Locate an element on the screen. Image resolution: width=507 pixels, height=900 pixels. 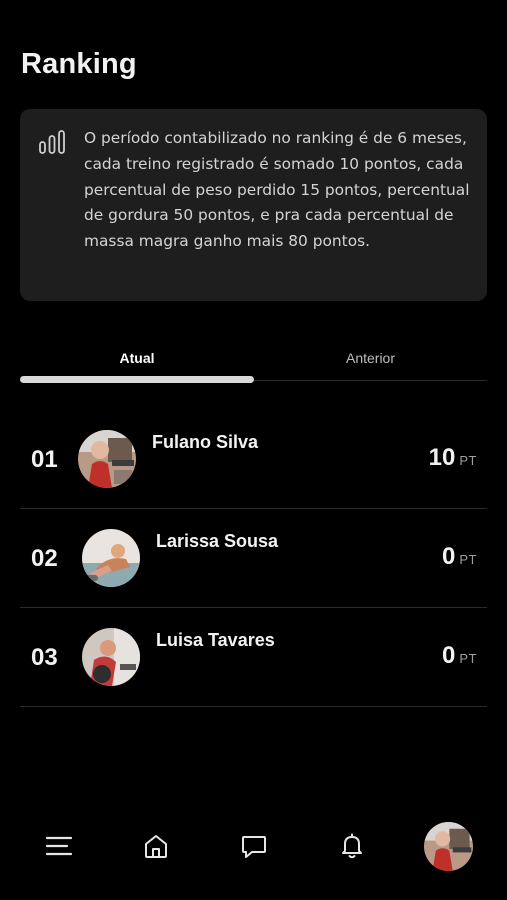
athlete-name: Luisa Tavares is located at coordinates (215, 640).